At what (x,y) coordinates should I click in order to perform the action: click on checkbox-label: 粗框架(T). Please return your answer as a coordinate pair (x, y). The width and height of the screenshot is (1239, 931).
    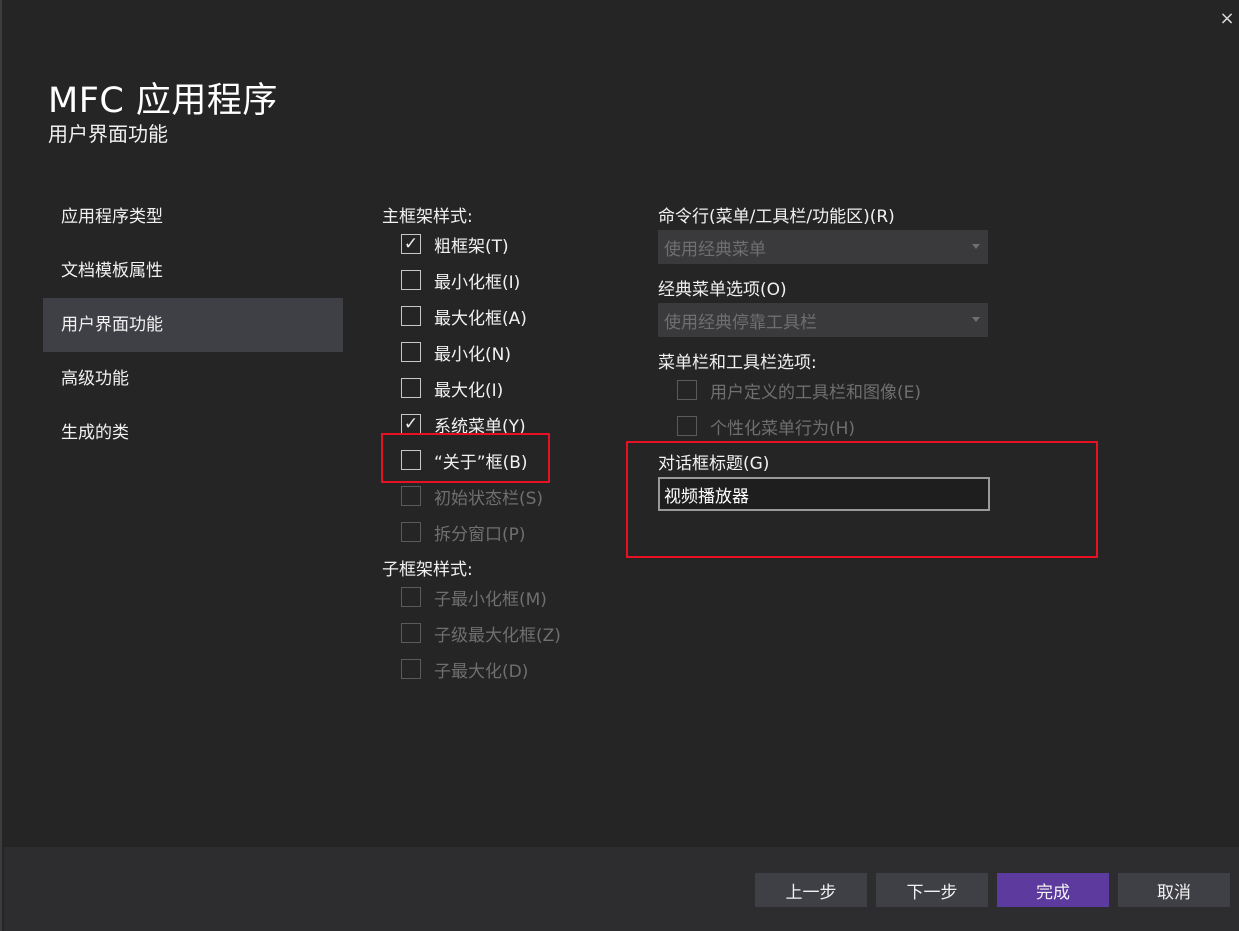
    Looking at the image, I should click on (471, 246).